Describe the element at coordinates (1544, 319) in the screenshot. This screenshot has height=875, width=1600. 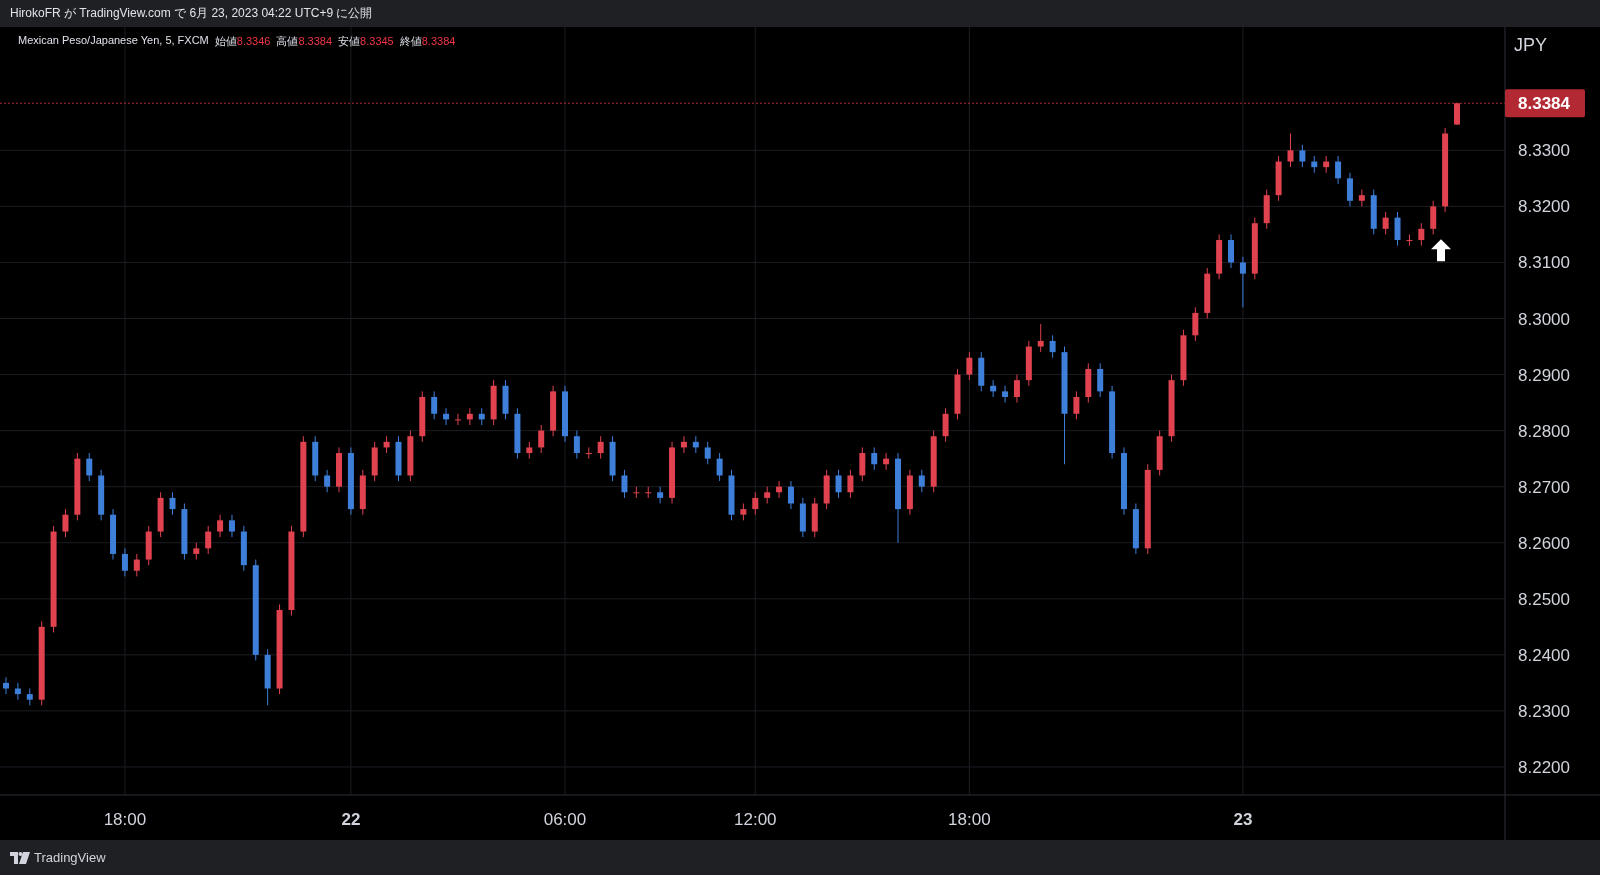
I see `price-tick-label: 8.3000` at that location.